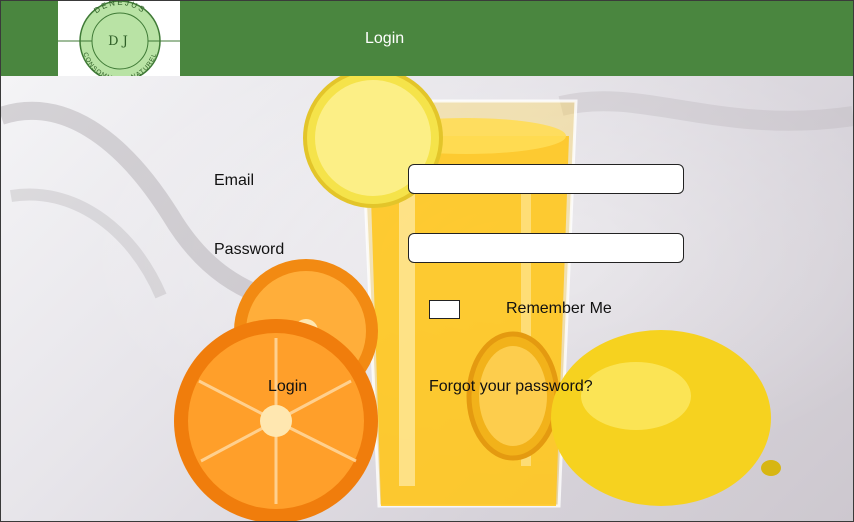  I want to click on password-label: Password, so click(249, 249).